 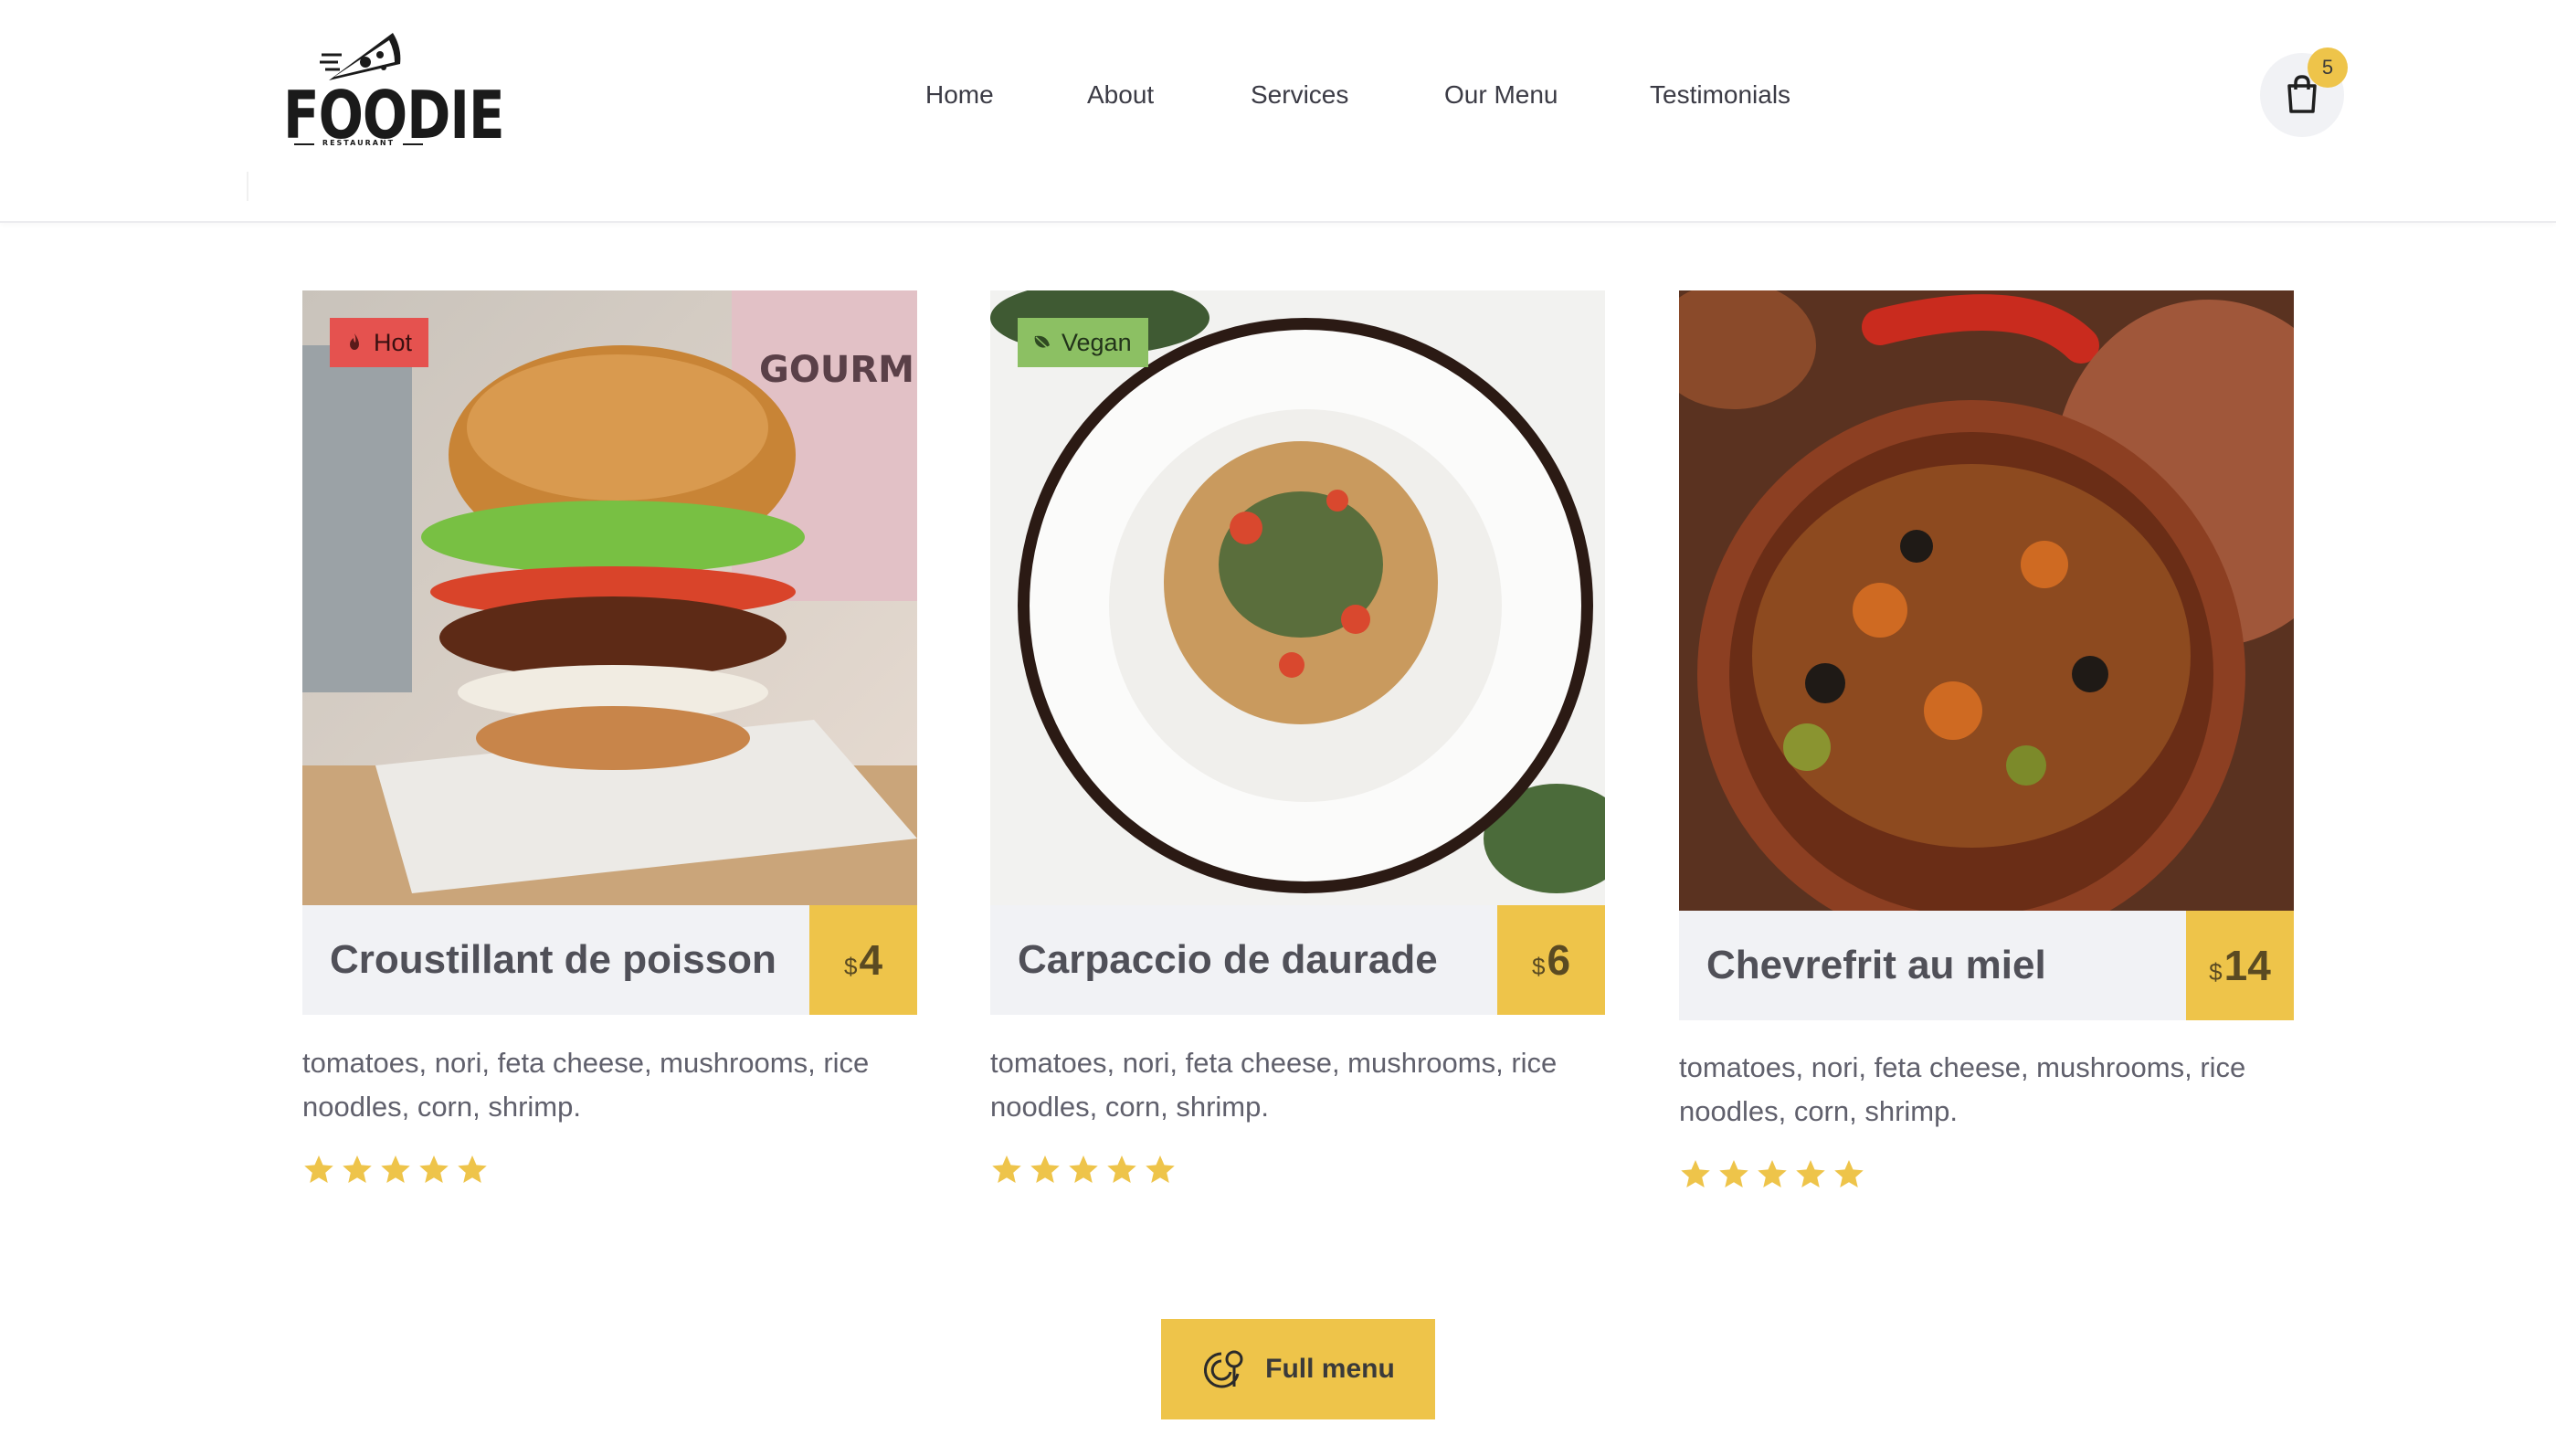 What do you see at coordinates (838, 370) in the screenshot?
I see `svg-text: GOURMET` at bounding box center [838, 370].